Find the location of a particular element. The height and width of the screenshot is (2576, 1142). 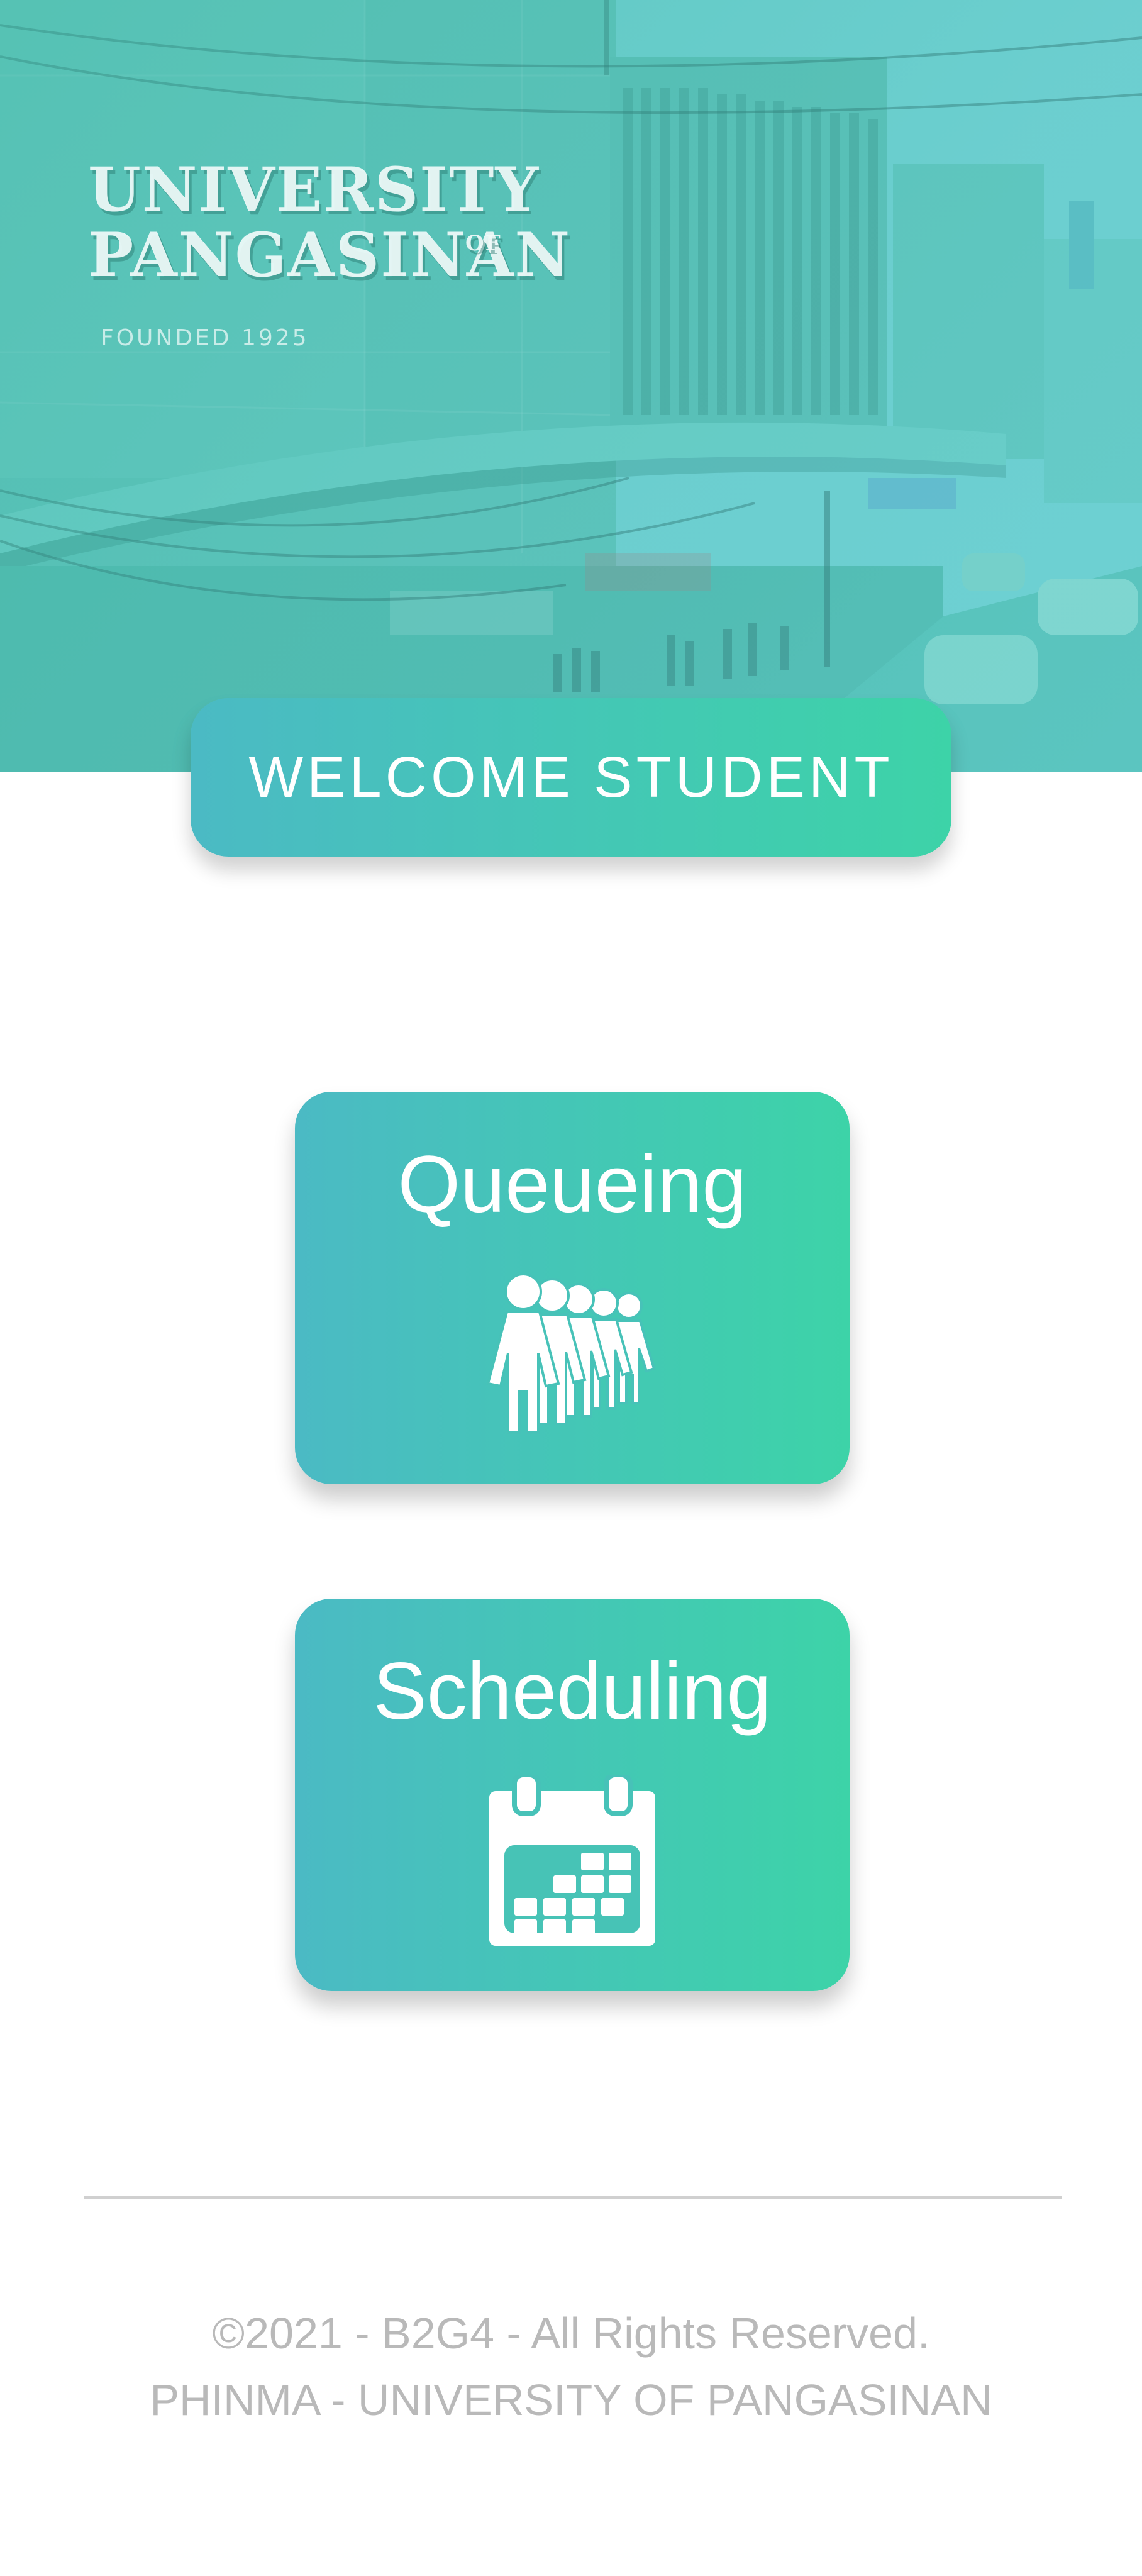

welcome-label: WELCOME STUDENT is located at coordinates (571, 777).